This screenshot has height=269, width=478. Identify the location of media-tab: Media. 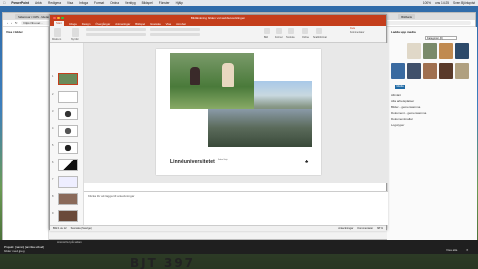
(400, 87).